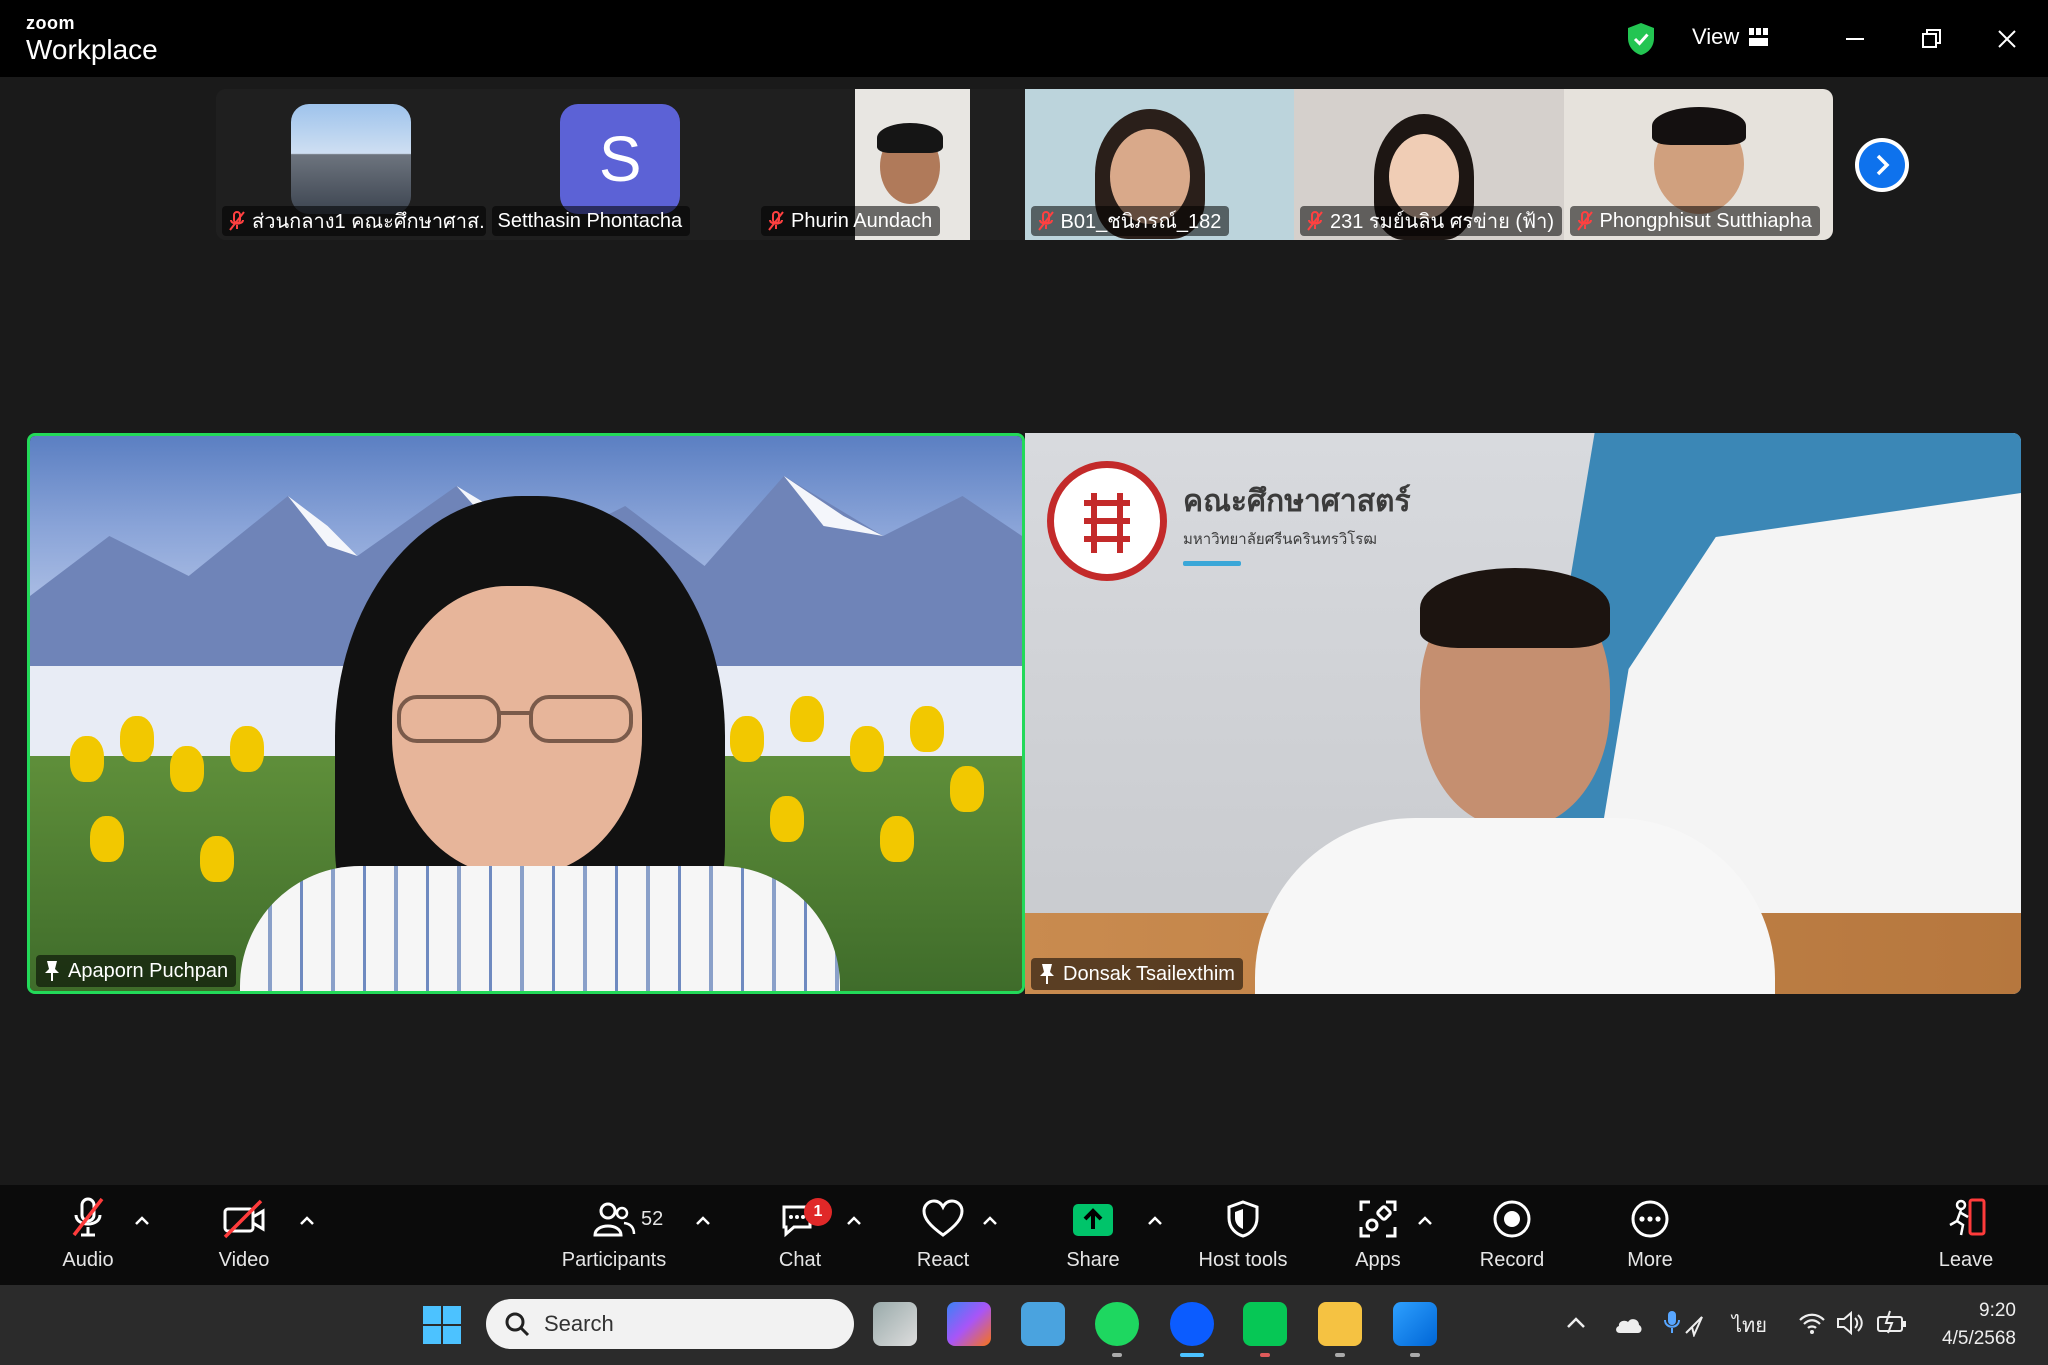 This screenshot has width=2048, height=1365. What do you see at coordinates (1093, 1220) in the screenshot?
I see `share-screen-icon` at bounding box center [1093, 1220].